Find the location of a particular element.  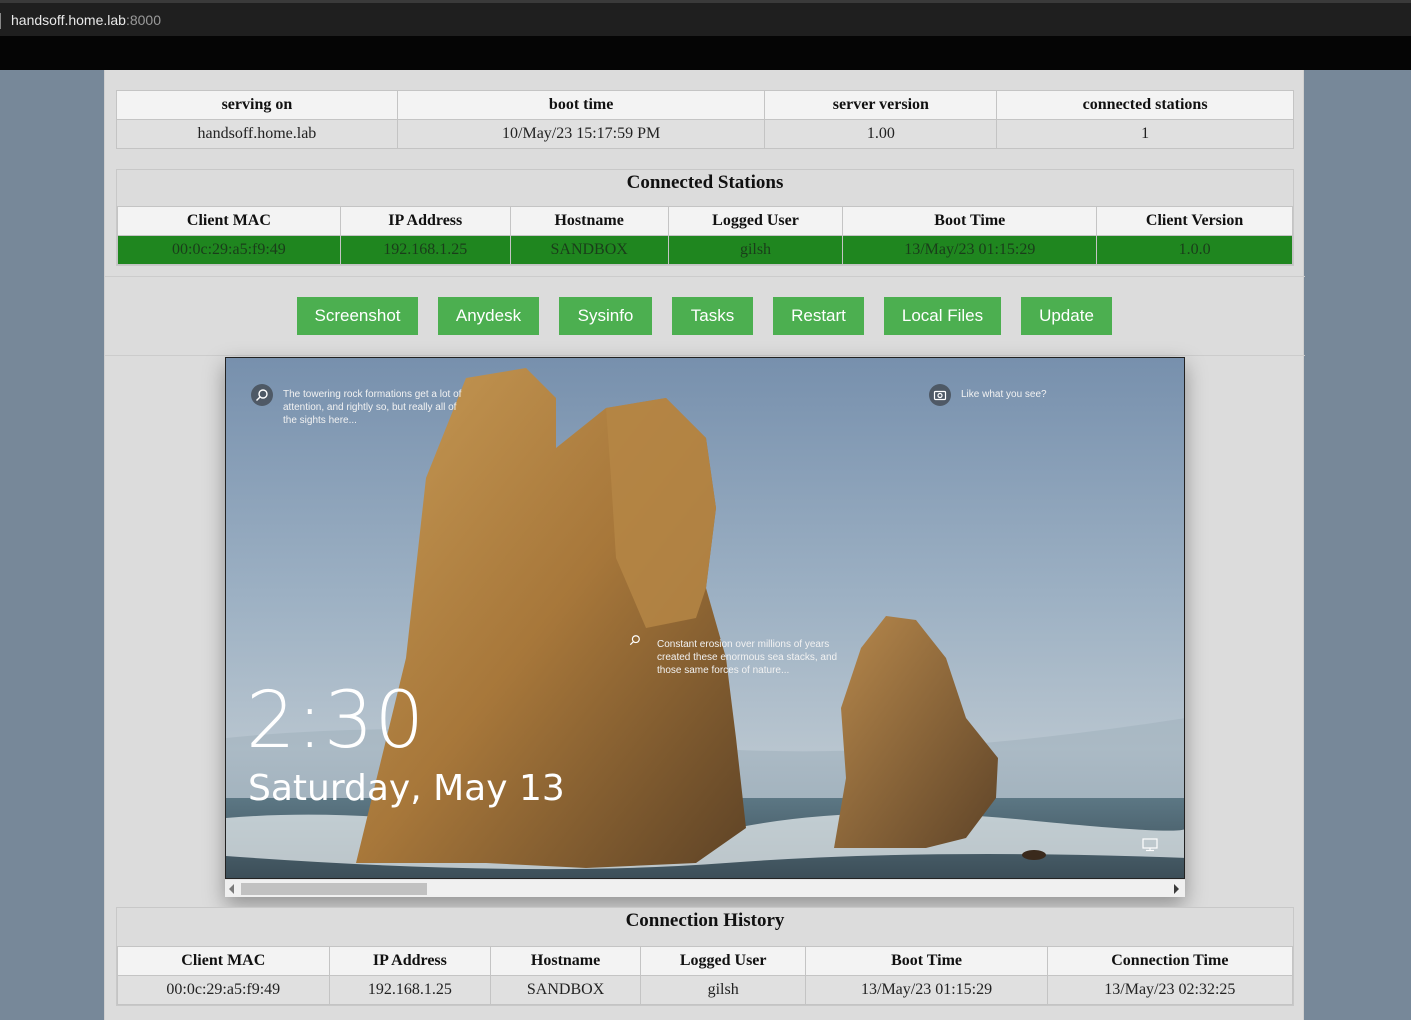

station-client-version: 1.0.0 is located at coordinates (1194, 250).